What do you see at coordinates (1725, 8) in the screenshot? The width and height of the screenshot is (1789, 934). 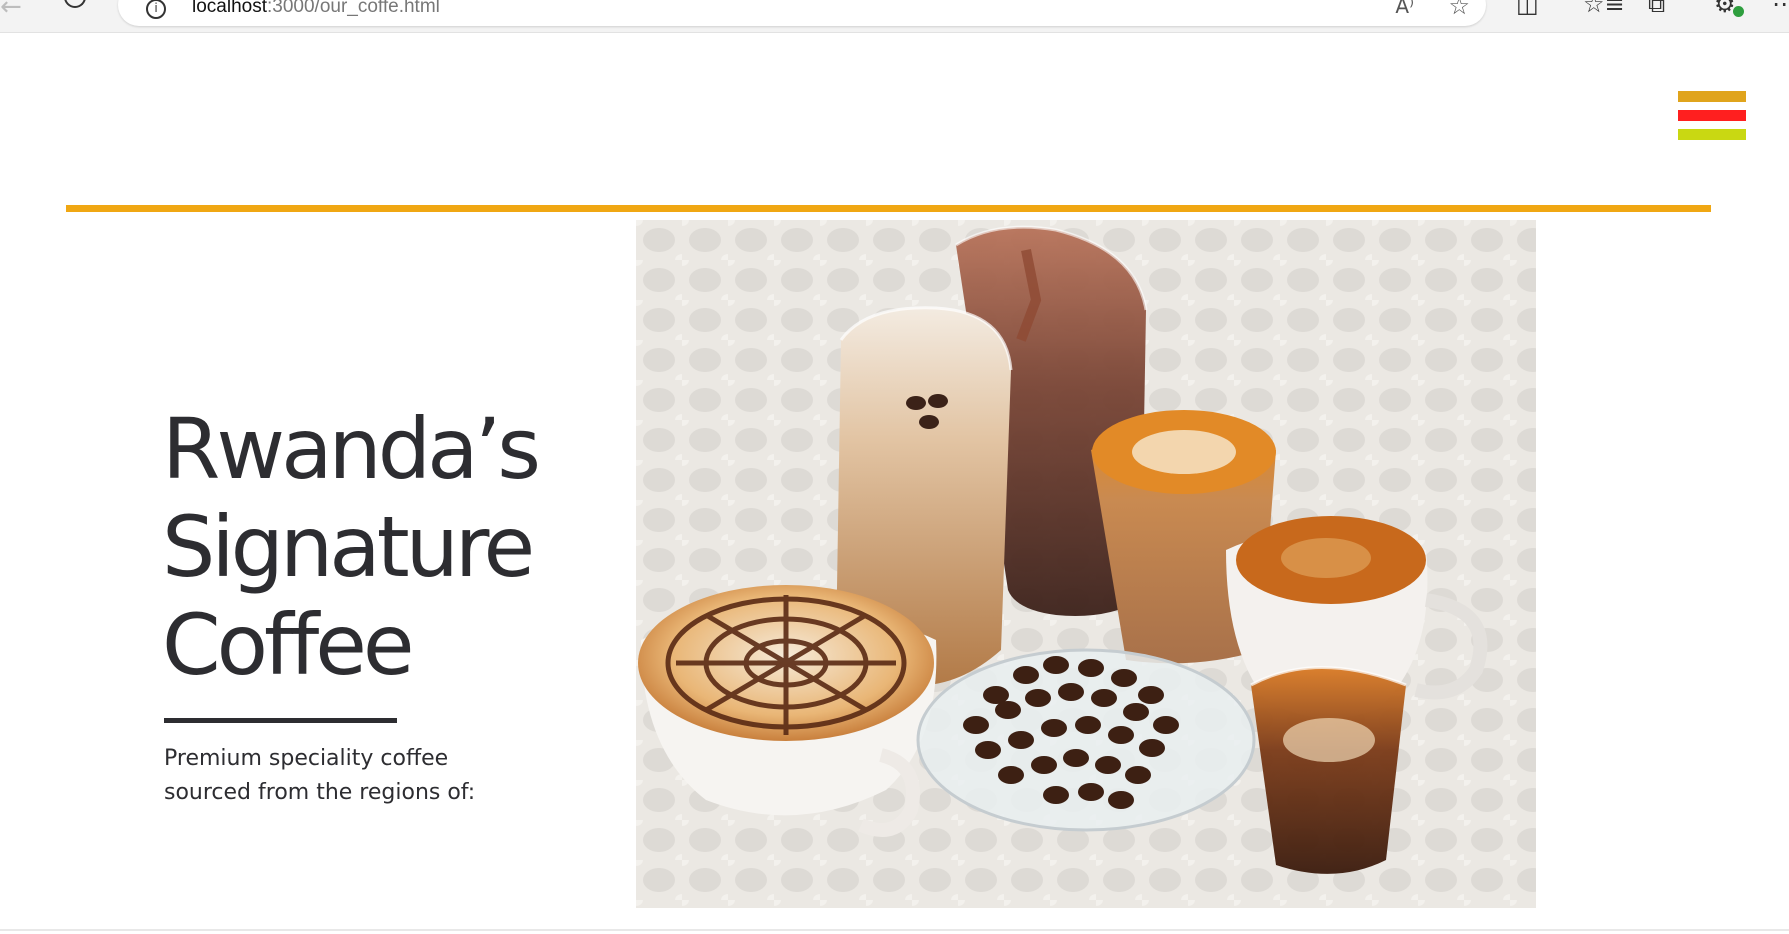 I see `extension-icon: ⚙` at bounding box center [1725, 8].